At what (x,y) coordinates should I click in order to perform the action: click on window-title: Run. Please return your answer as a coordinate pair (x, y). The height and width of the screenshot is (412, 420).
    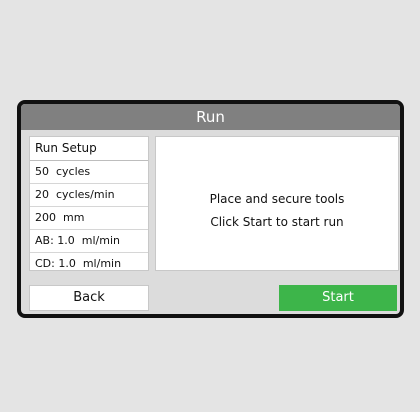
    Looking at the image, I should click on (210, 117).